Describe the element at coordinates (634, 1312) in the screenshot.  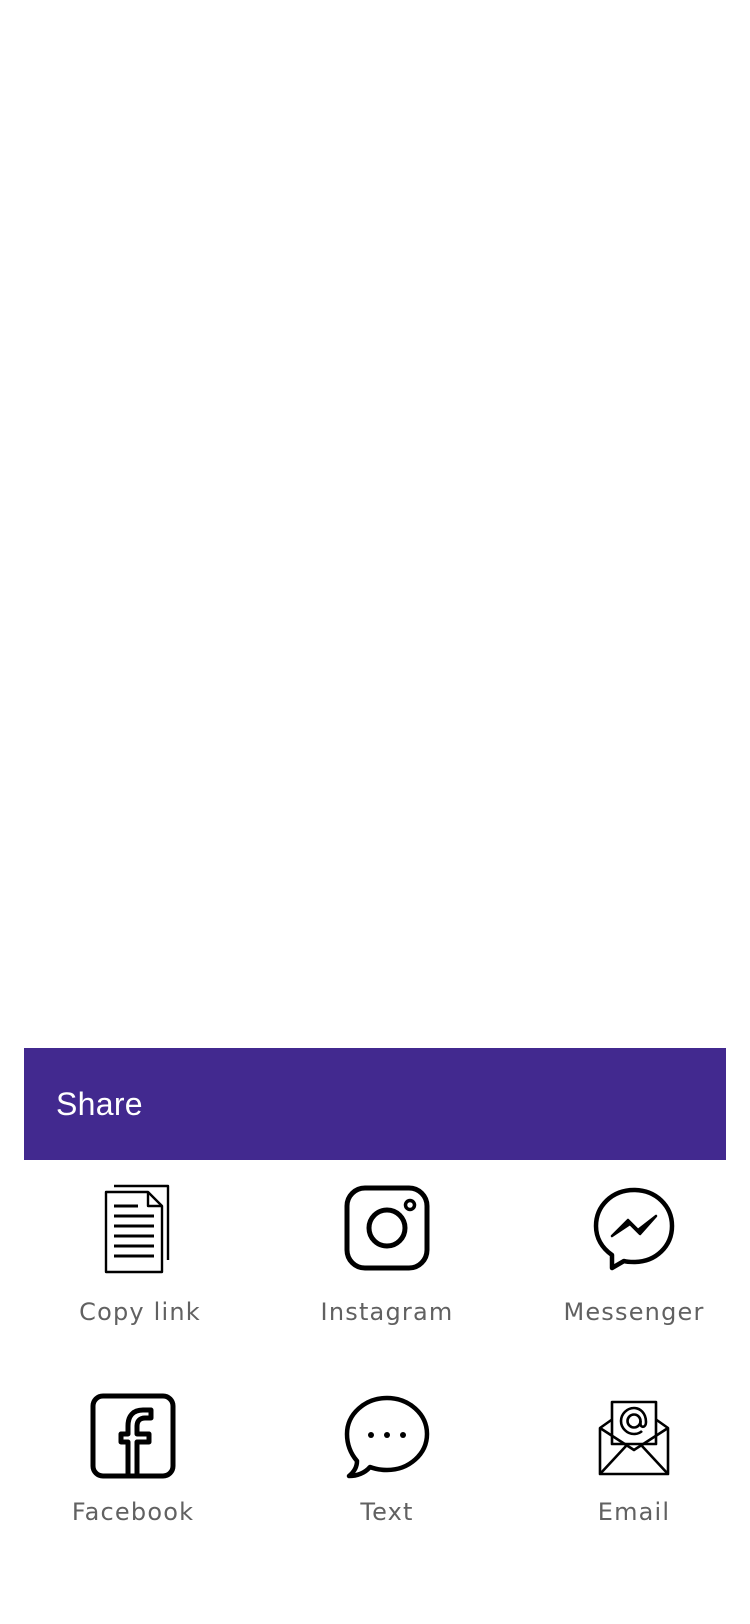
I see `share-option-label: Messenger` at that location.